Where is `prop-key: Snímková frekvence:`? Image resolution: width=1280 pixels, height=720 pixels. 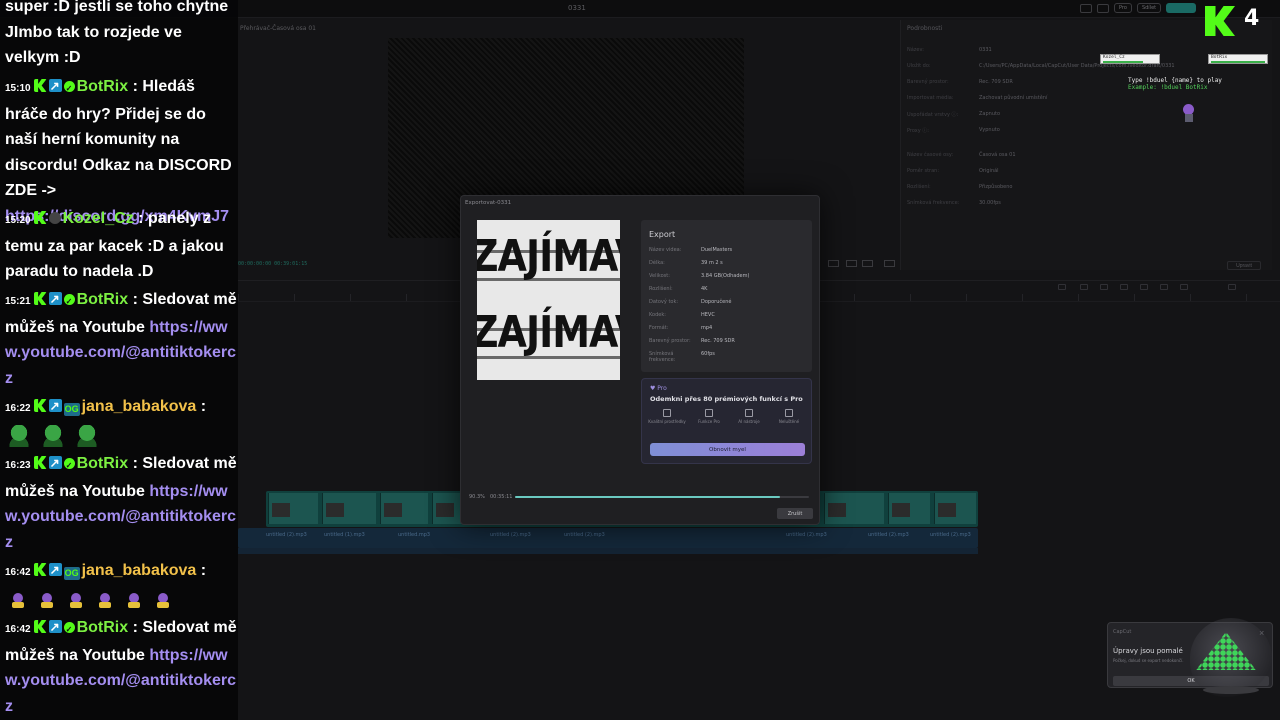 prop-key: Snímková frekvence: is located at coordinates (933, 203).